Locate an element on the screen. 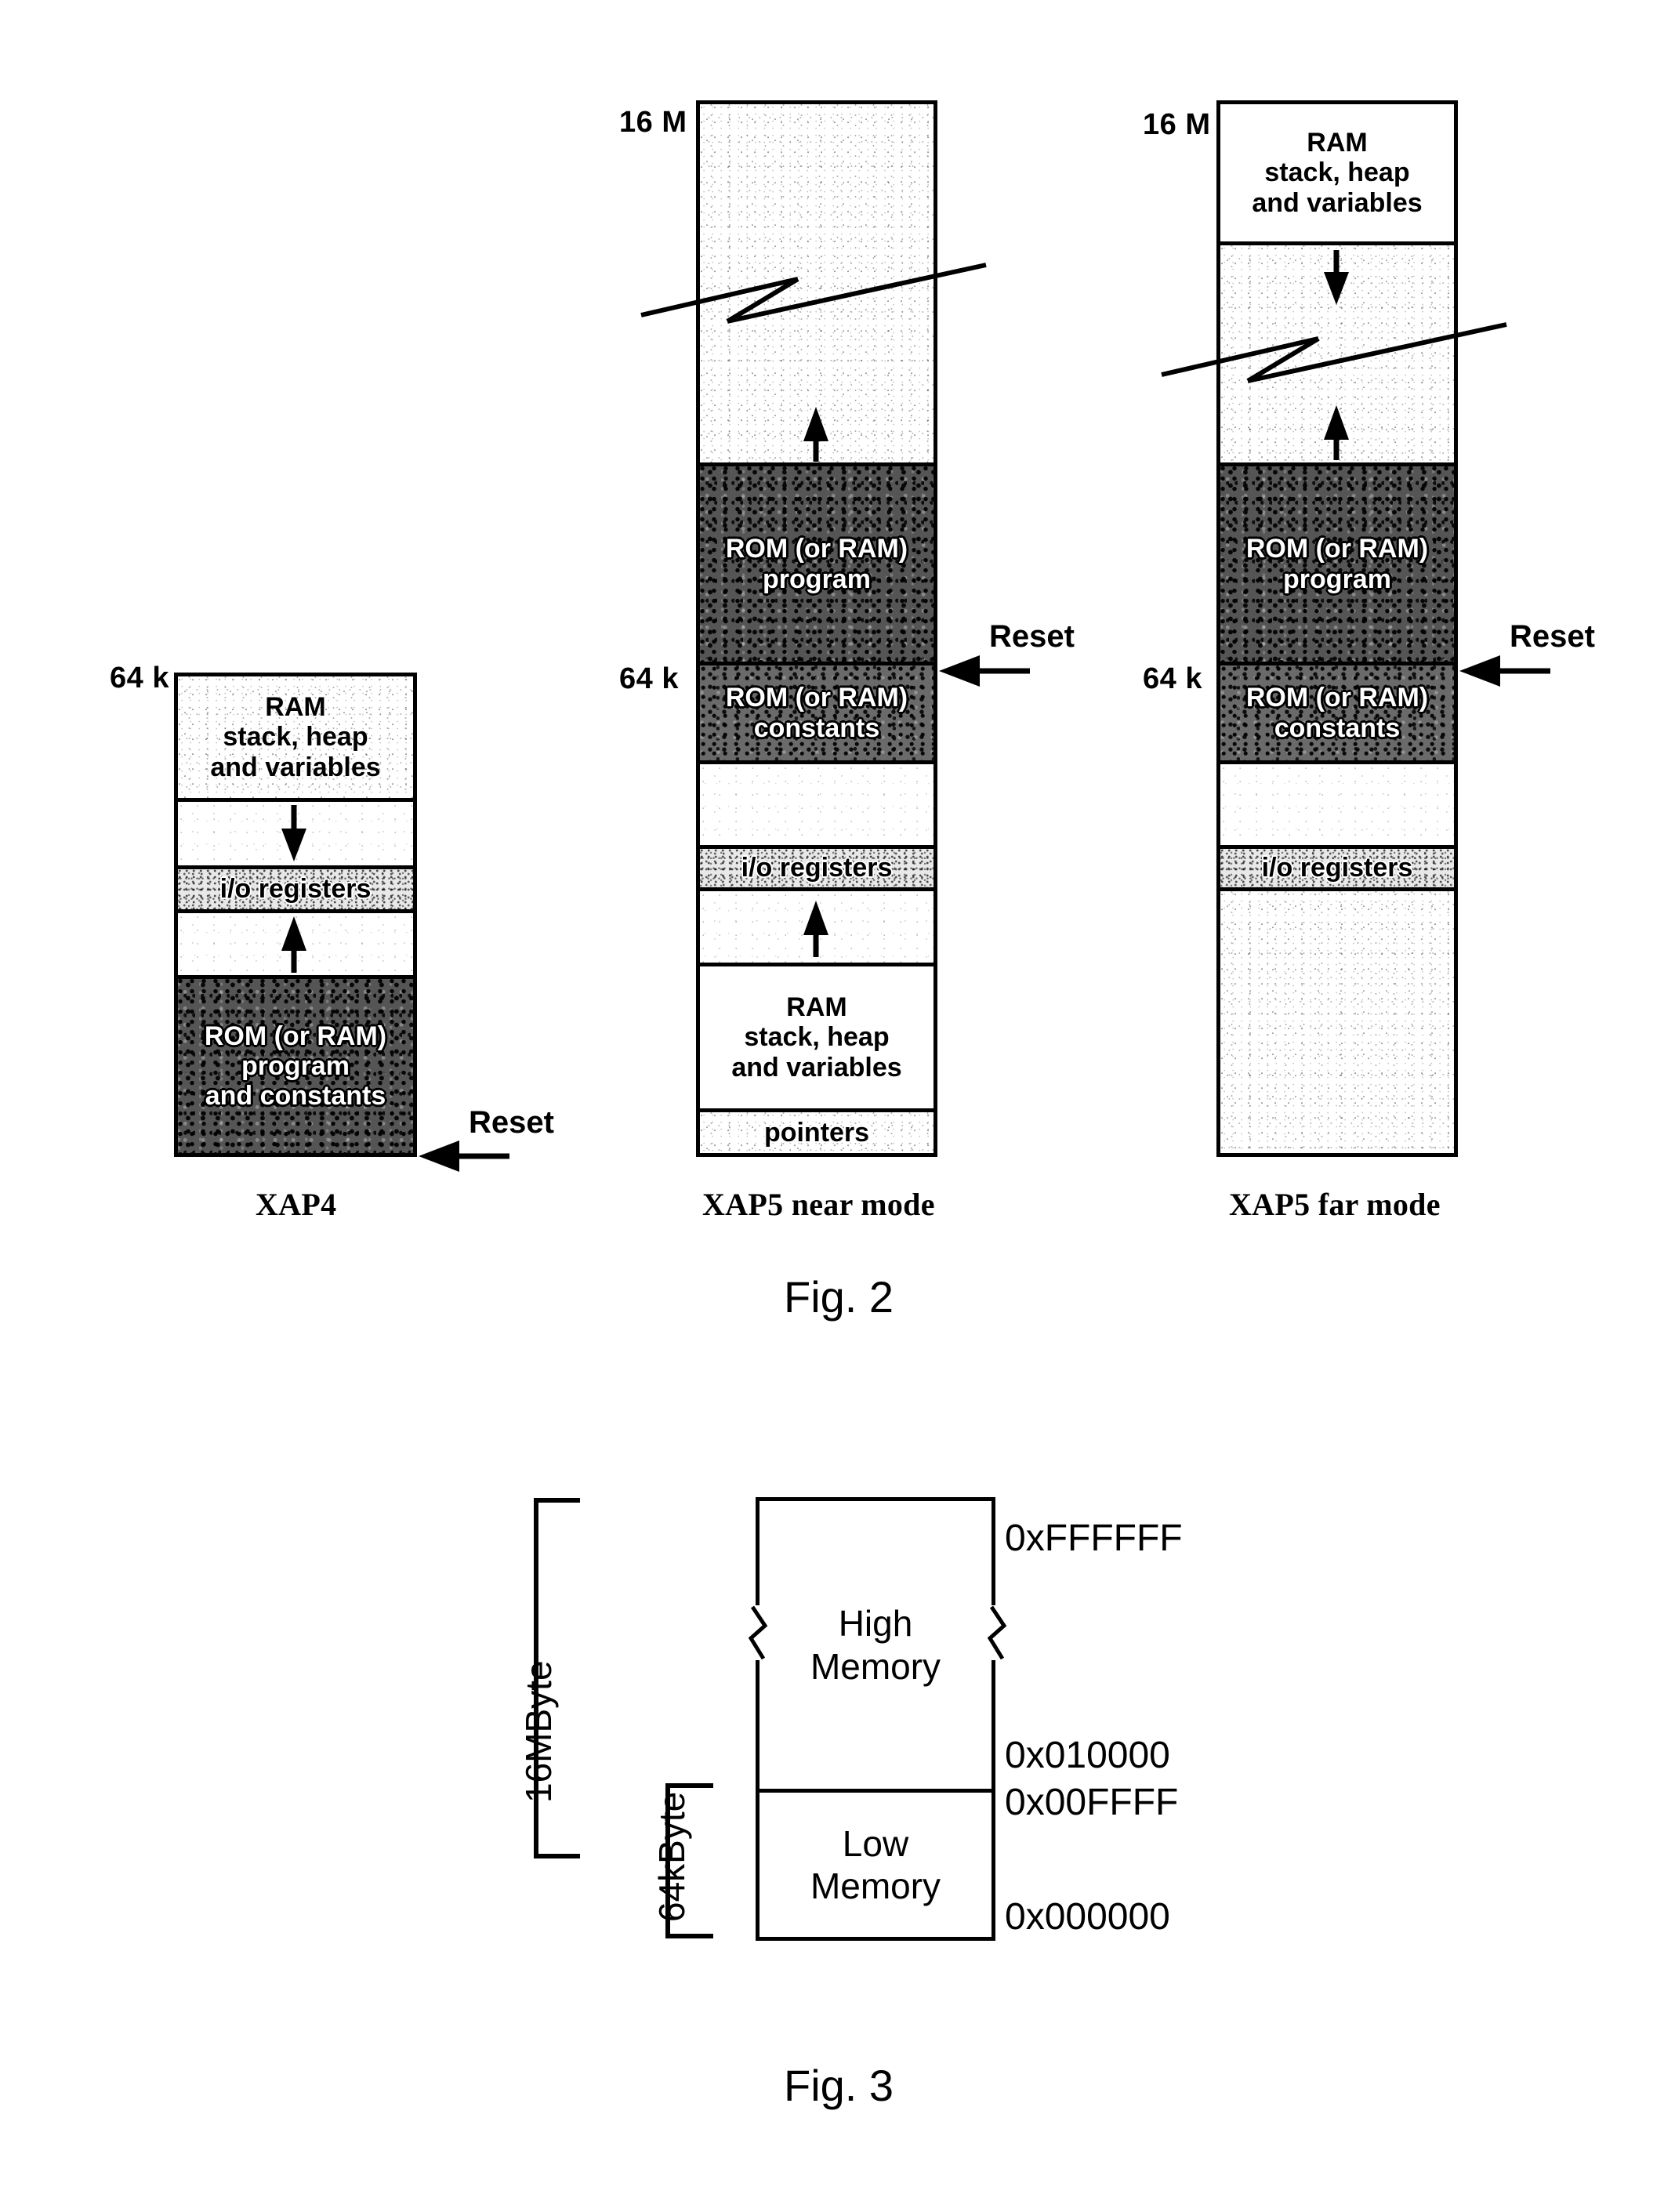 This screenshot has height=2212, width=1664. address-top: 0xFFFFFF is located at coordinates (1094, 1538).